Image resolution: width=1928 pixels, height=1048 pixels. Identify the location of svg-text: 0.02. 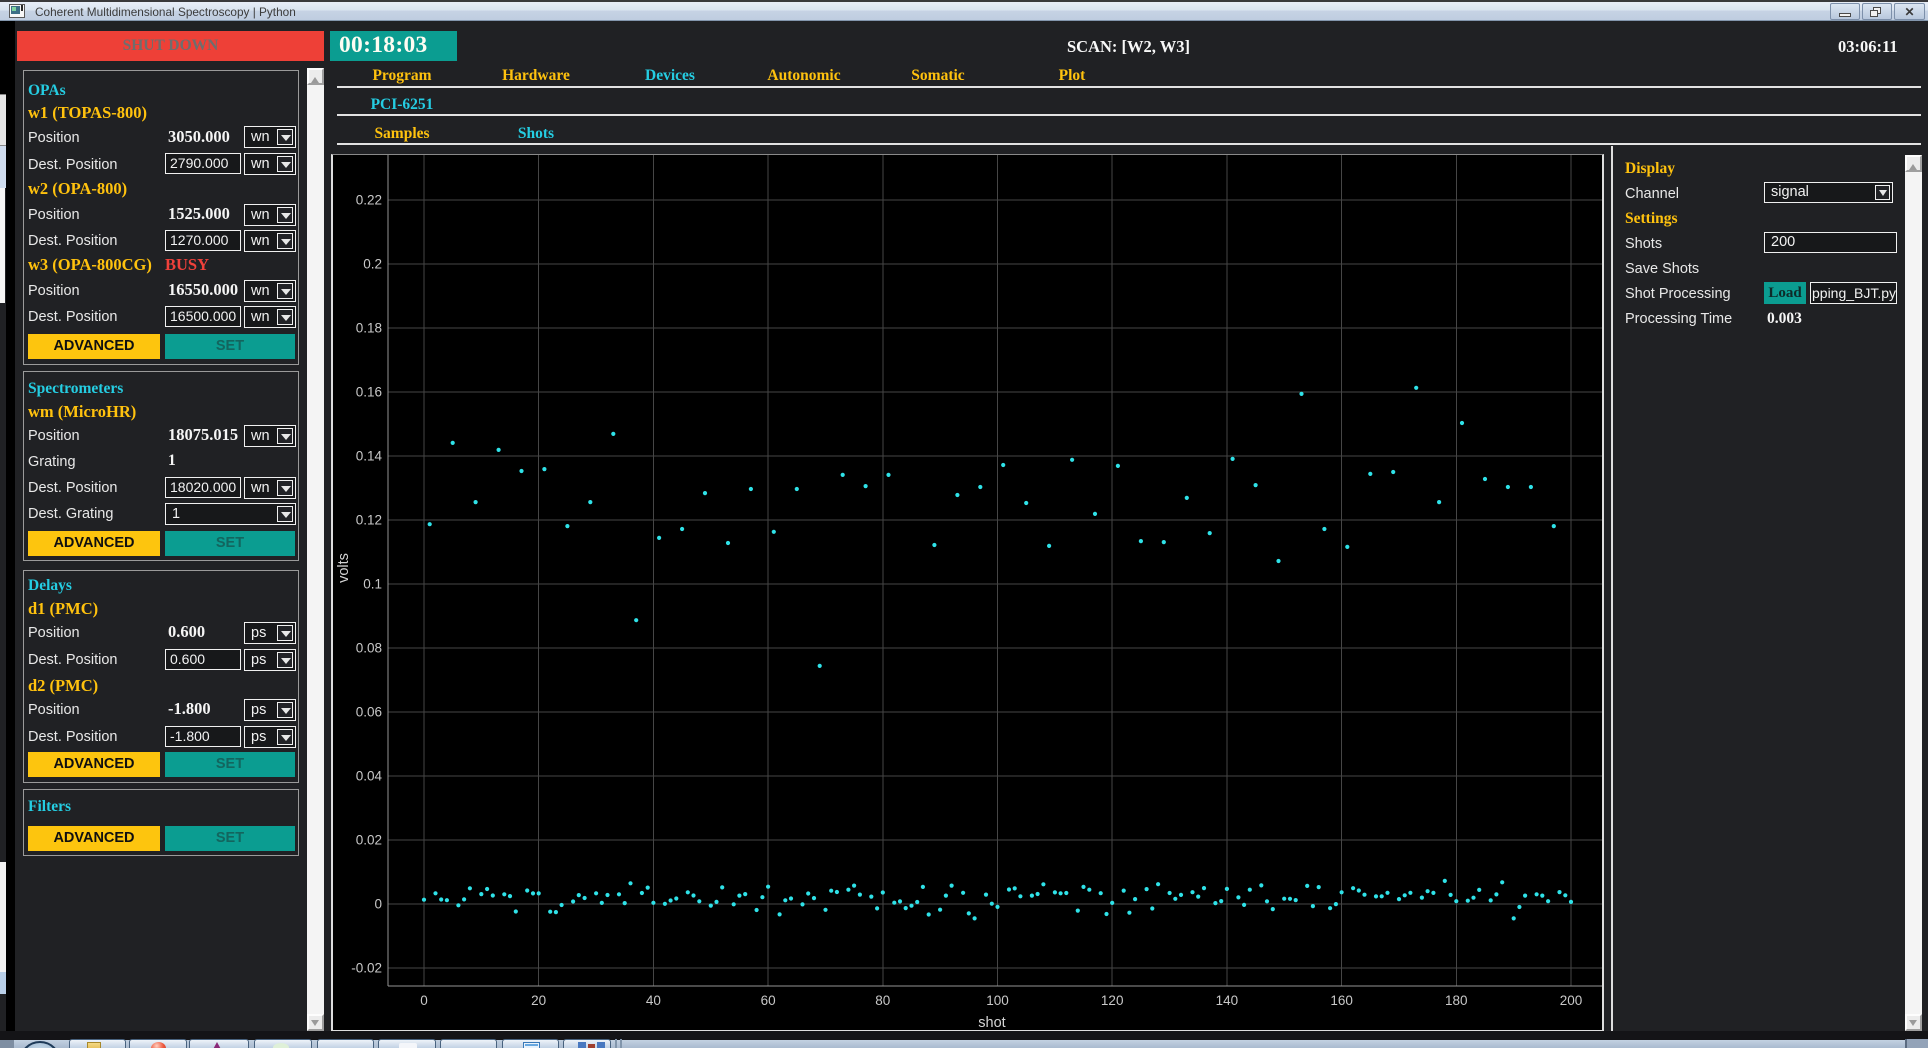
(369, 840).